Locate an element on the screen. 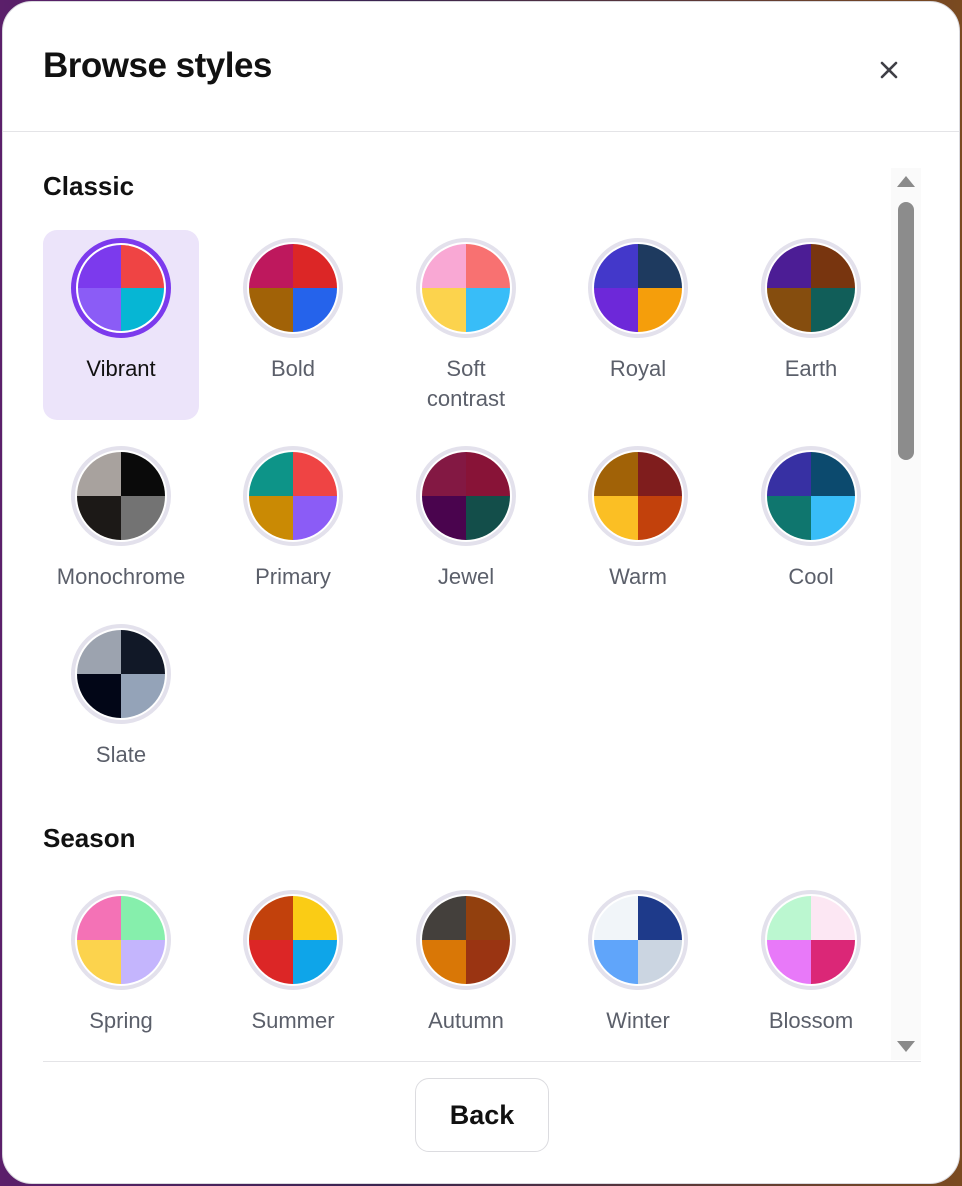 This screenshot has width=962, height=1186. style-option-warm: Warm is located at coordinates (638, 533).